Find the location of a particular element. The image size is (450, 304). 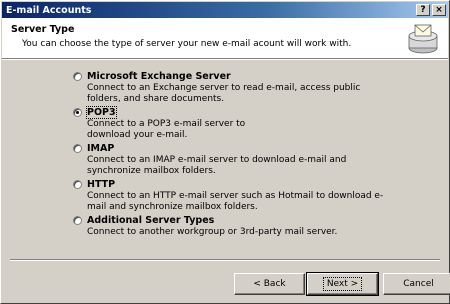

help-button: ? is located at coordinates (423, 10).